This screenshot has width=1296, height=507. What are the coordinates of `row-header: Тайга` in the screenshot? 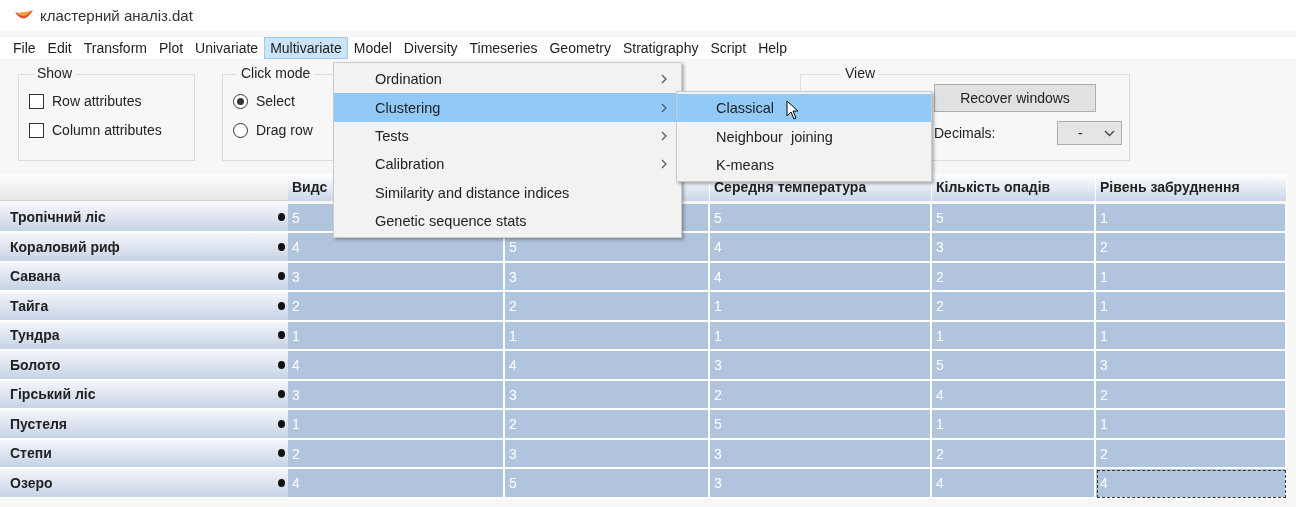 It's located at (144, 307).